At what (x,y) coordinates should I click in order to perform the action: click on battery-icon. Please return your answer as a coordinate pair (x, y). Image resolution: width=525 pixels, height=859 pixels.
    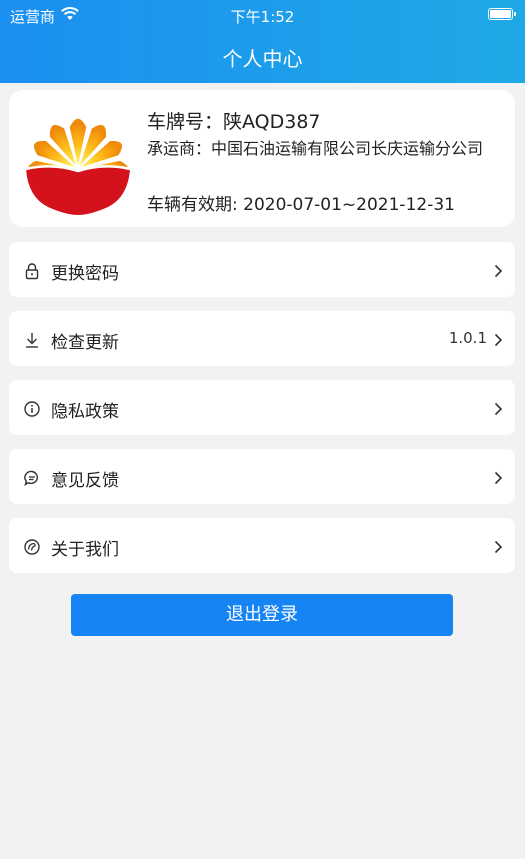
    Looking at the image, I should click on (502, 14).